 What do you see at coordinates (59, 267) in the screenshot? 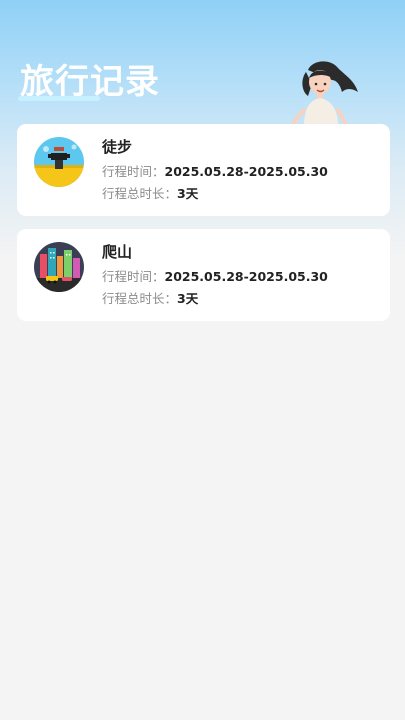
I see `city-scene-icon` at bounding box center [59, 267].